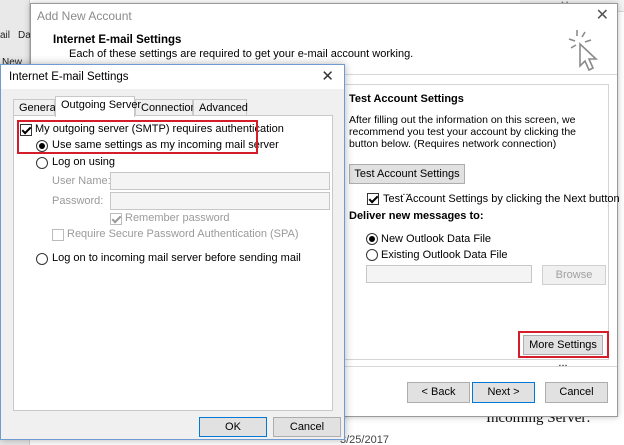  What do you see at coordinates (42, 163) in the screenshot?
I see `log-on-using-radio` at bounding box center [42, 163].